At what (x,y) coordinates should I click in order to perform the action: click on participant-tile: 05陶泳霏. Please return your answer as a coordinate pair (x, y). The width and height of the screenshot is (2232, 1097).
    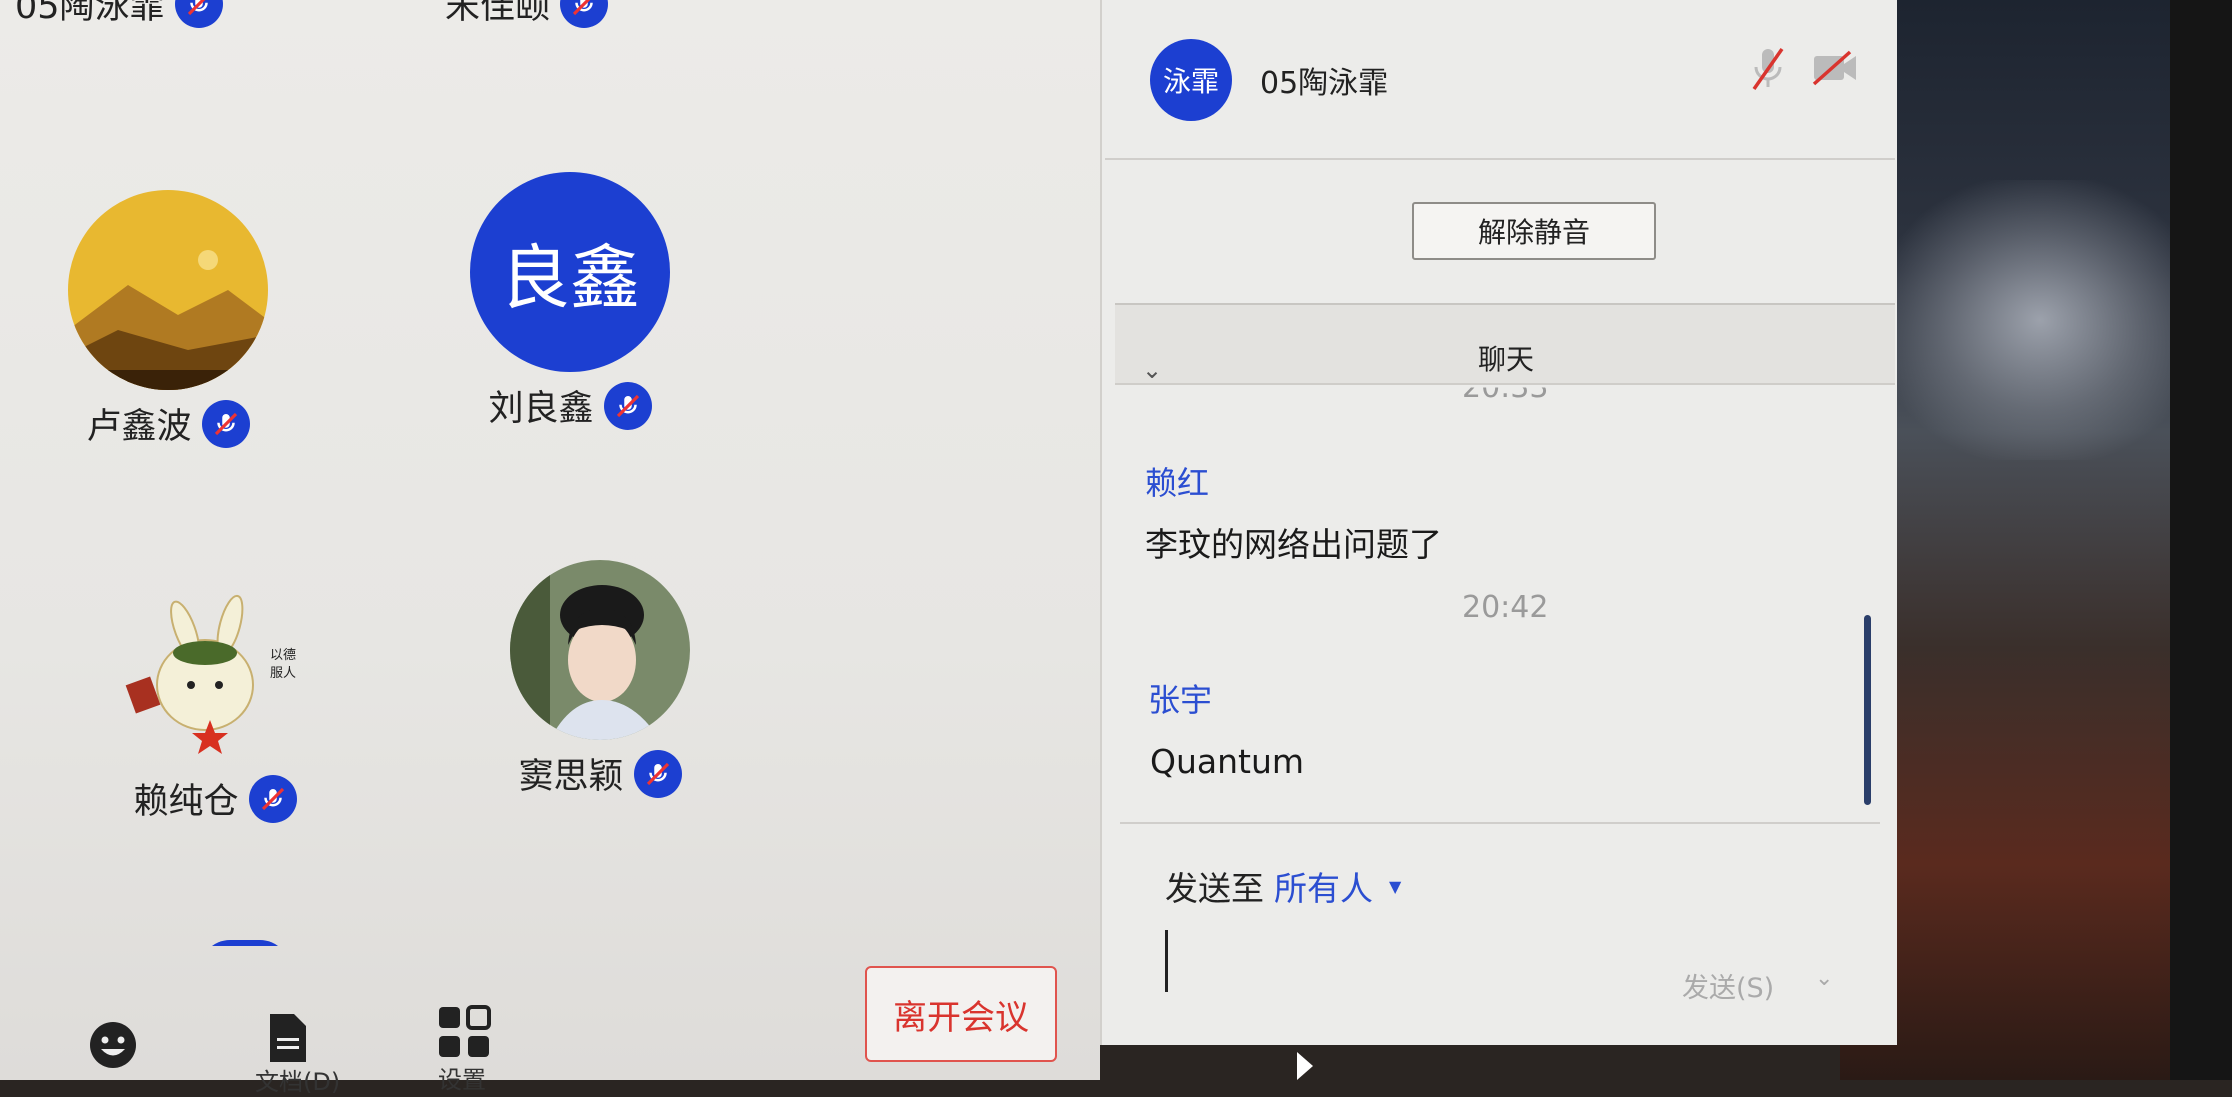
    Looking at the image, I should click on (119, 14).